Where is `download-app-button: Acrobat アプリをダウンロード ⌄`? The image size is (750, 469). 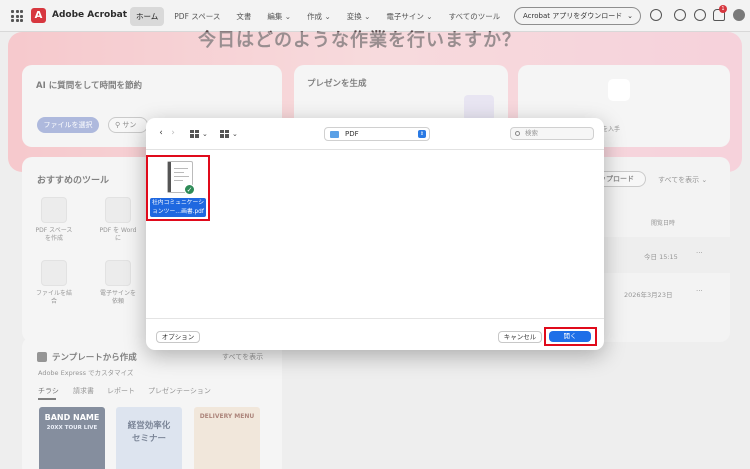 download-app-button: Acrobat アプリをダウンロード ⌄ is located at coordinates (577, 16).